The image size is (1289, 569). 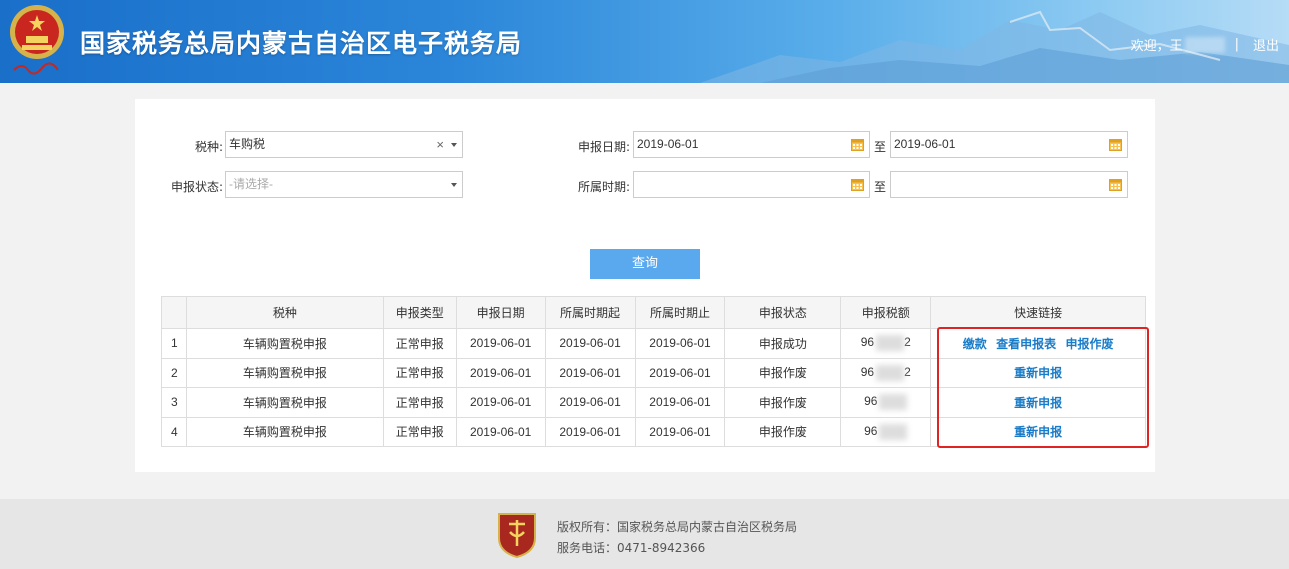 I want to click on row-index: 1, so click(x=174, y=343).